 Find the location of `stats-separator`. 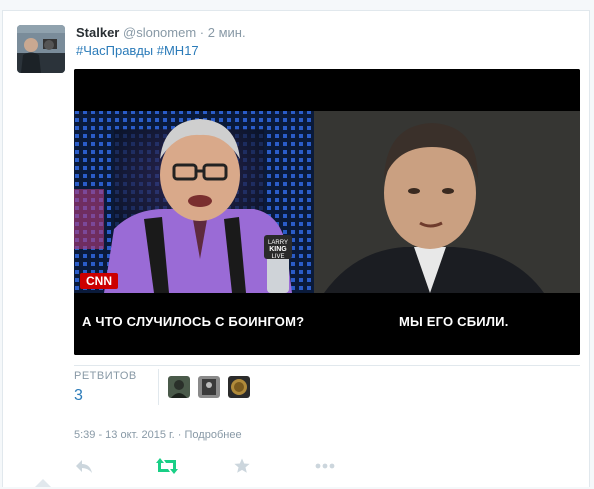

stats-separator is located at coordinates (158, 387).